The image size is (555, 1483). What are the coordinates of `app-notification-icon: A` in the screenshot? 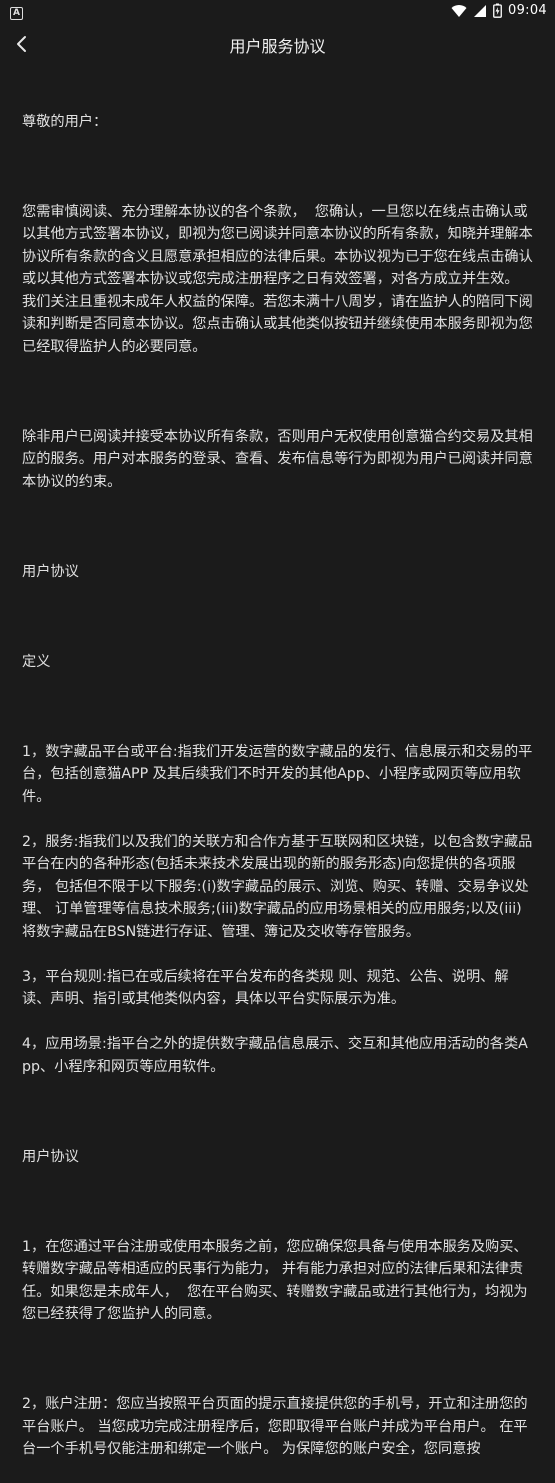 It's located at (16, 13).